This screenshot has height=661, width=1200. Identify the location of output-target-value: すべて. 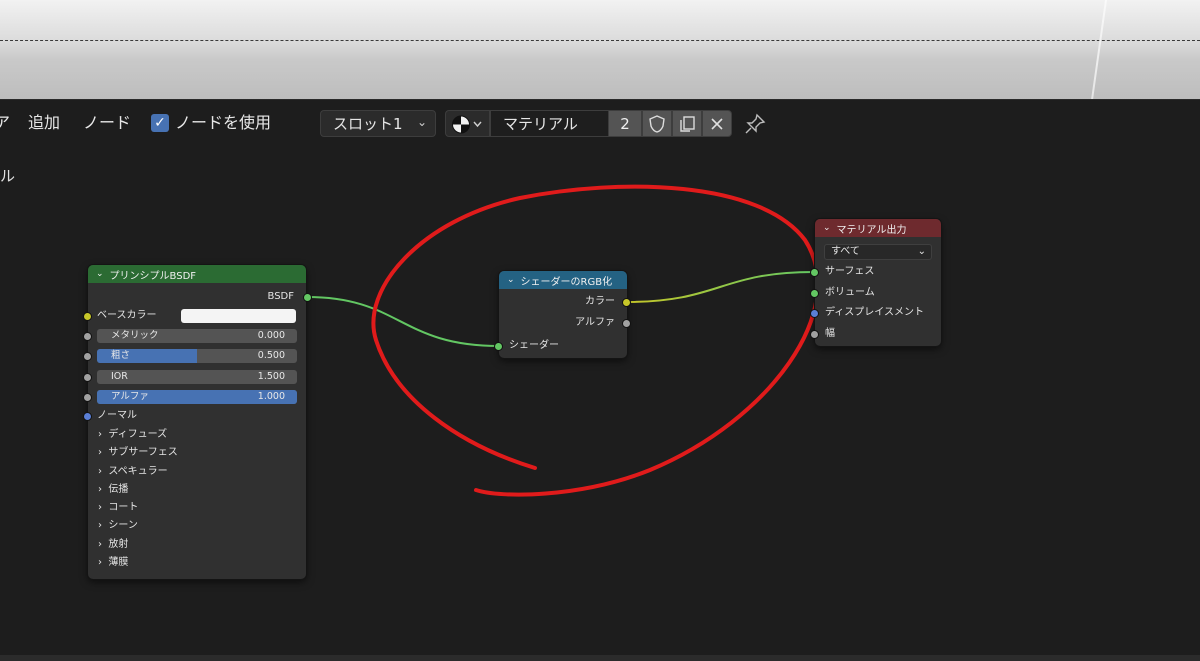
(845, 251).